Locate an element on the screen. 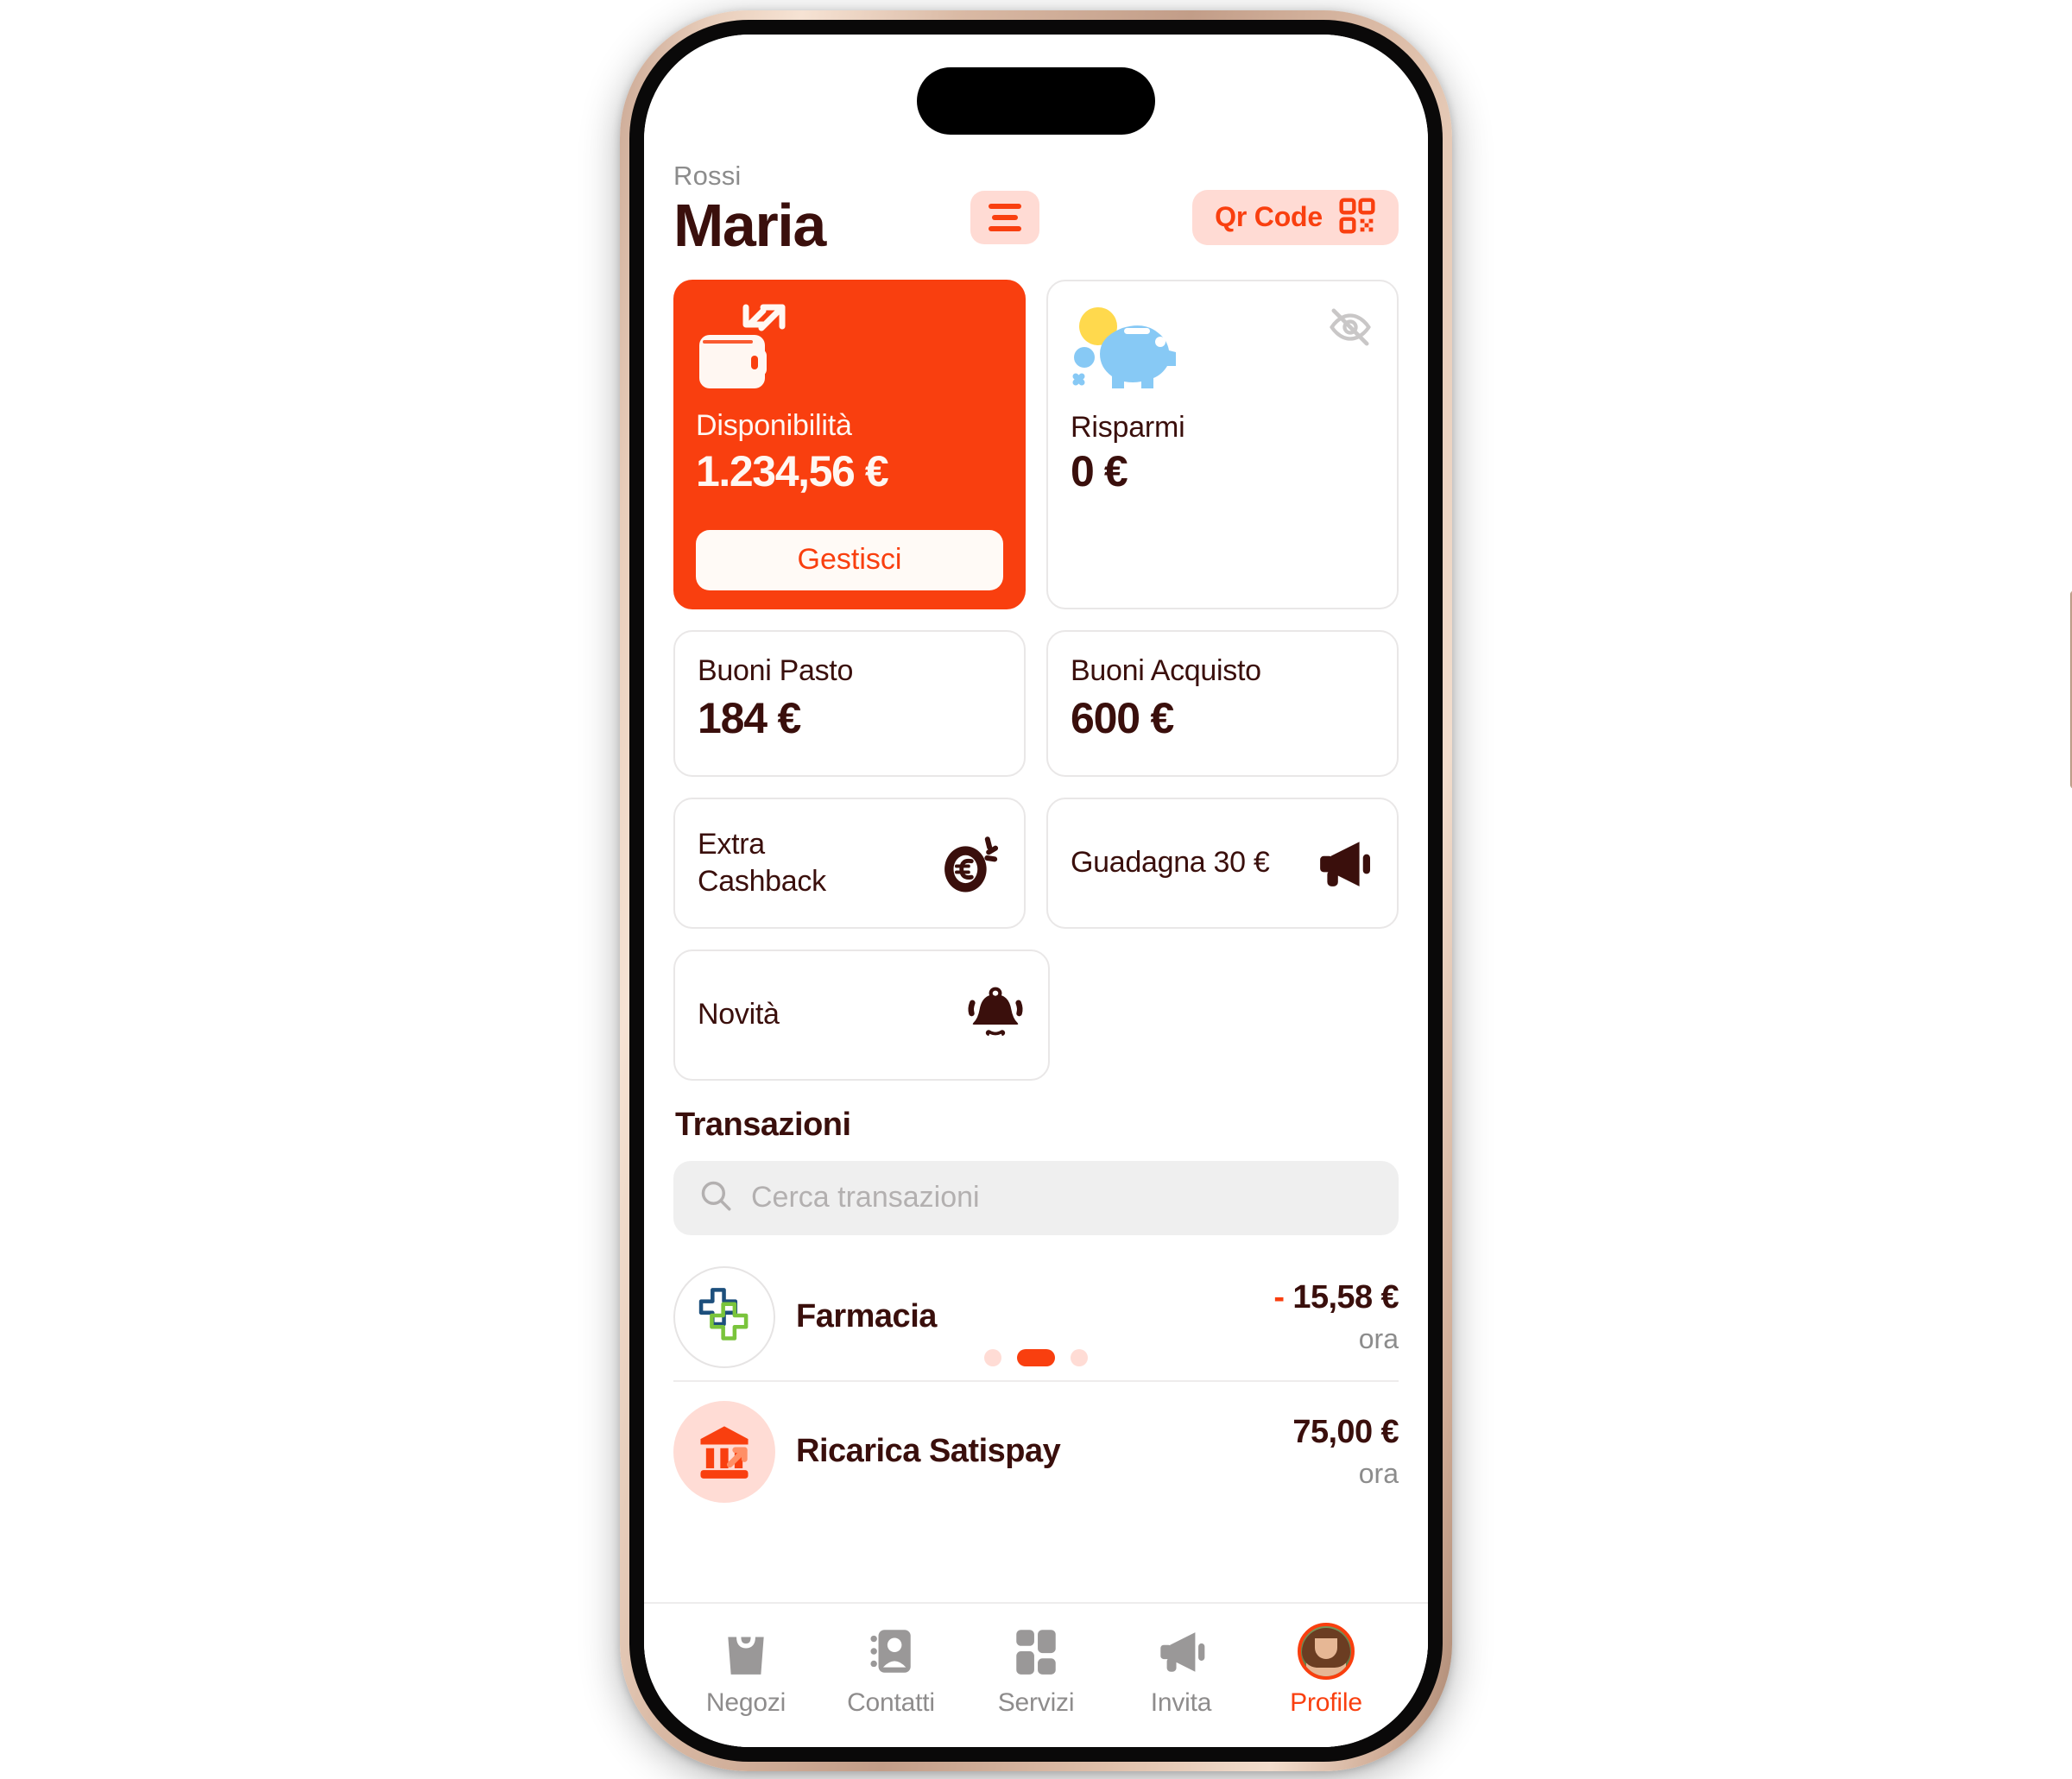 Image resolution: width=2072 pixels, height=1779 pixels. user-name-block: Rossi Maria is located at coordinates (749, 210).